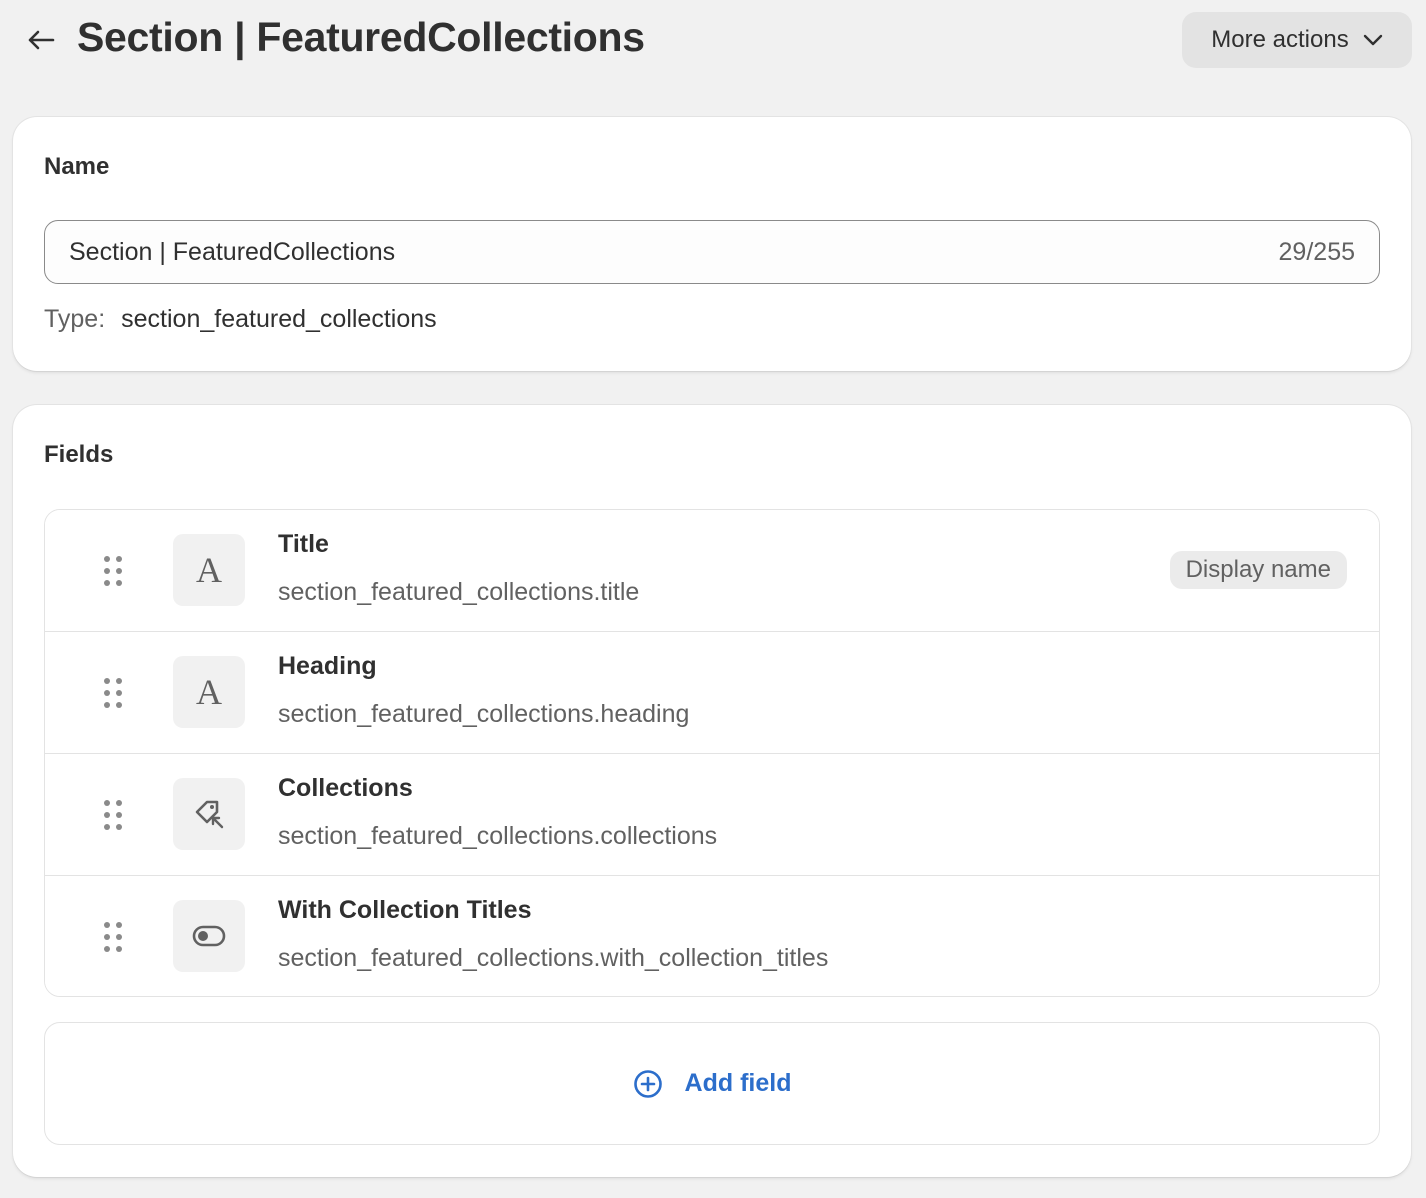 Image resolution: width=1426 pixels, height=1198 pixels. I want to click on page-title: Section | FeaturedCollections, so click(361, 37).